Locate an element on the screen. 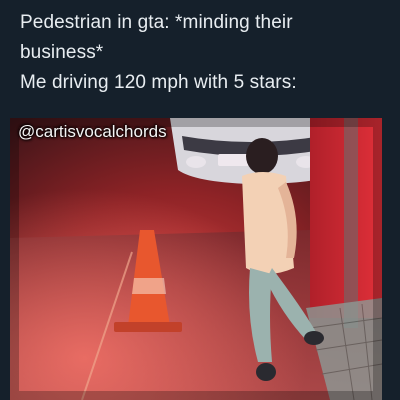  caption-line-3: Me driving 120 mph with 5 stars: is located at coordinates (158, 82).